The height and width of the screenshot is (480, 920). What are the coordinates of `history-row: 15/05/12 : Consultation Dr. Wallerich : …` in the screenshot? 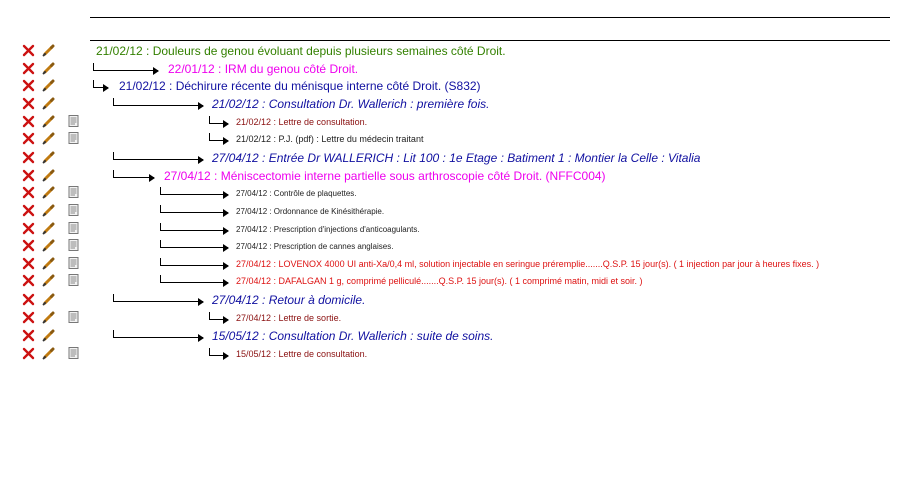 It's located at (460, 336).